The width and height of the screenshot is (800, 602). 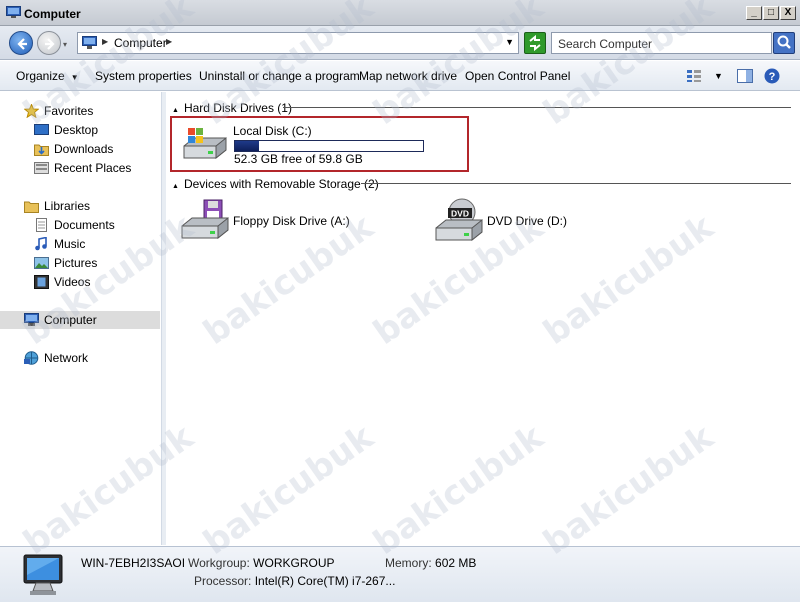 What do you see at coordinates (460, 214) in the screenshot?
I see `dvd-badge: DVD` at bounding box center [460, 214].